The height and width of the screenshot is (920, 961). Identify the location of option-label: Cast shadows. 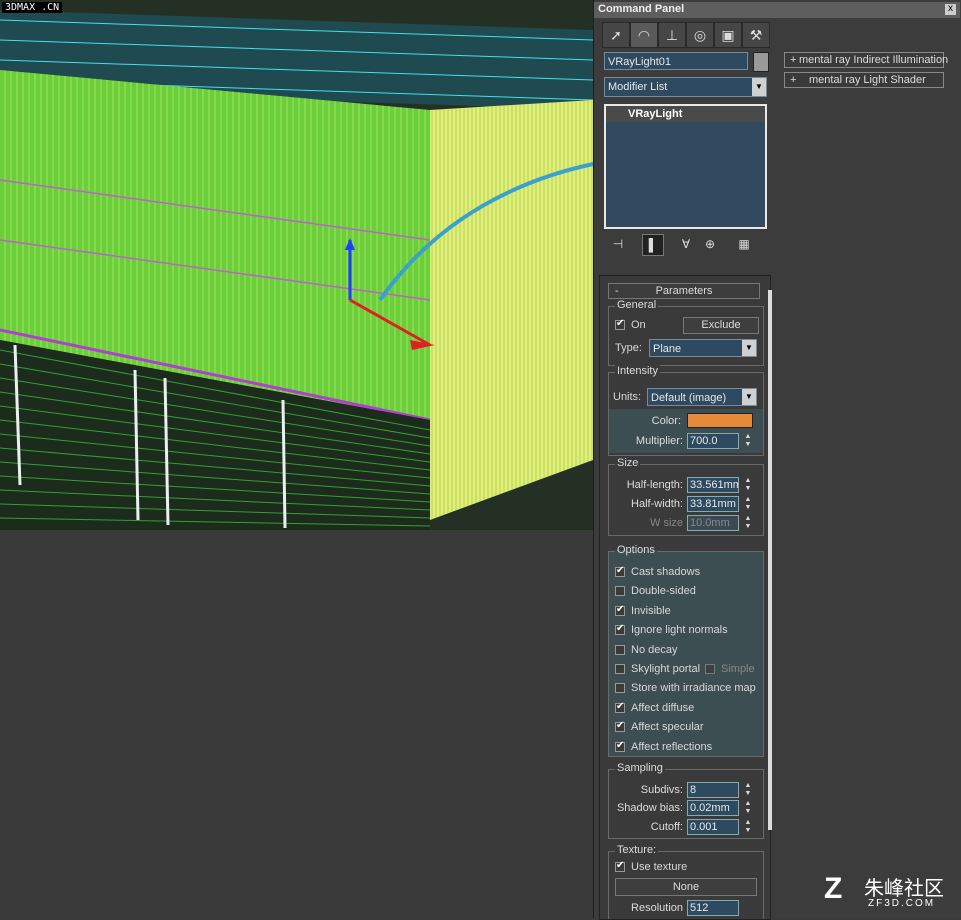
(666, 572).